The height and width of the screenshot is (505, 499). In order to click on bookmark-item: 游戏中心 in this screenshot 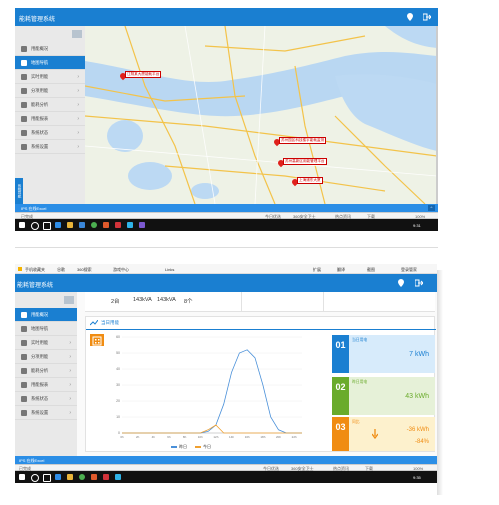, I will do `click(121, 270)`.